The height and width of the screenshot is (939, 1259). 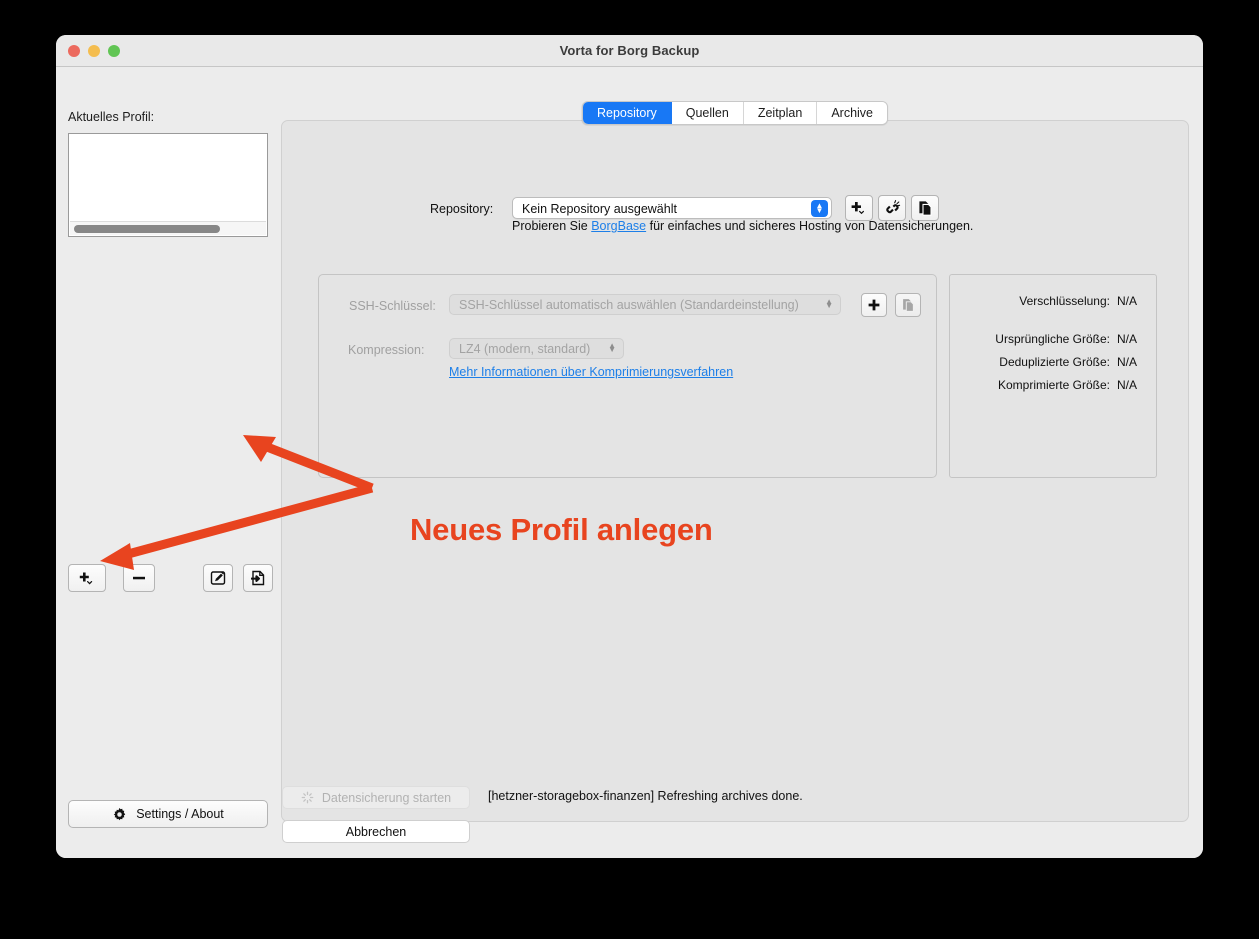 I want to click on borgbase-hint-prefix: Probieren Sie, so click(x=552, y=226).